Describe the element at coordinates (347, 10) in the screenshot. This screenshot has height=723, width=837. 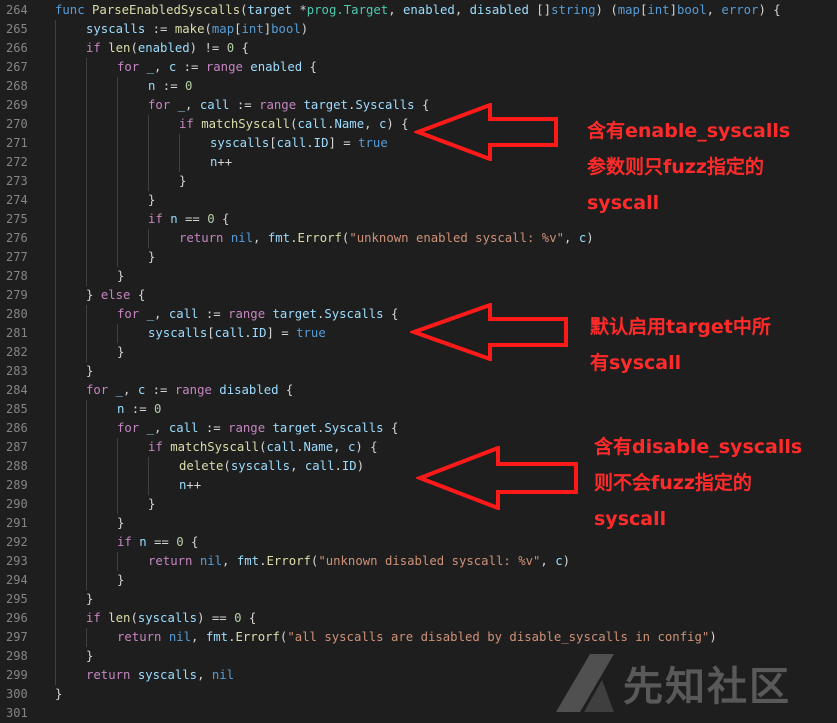
I see `code-token: prog.Target` at that location.